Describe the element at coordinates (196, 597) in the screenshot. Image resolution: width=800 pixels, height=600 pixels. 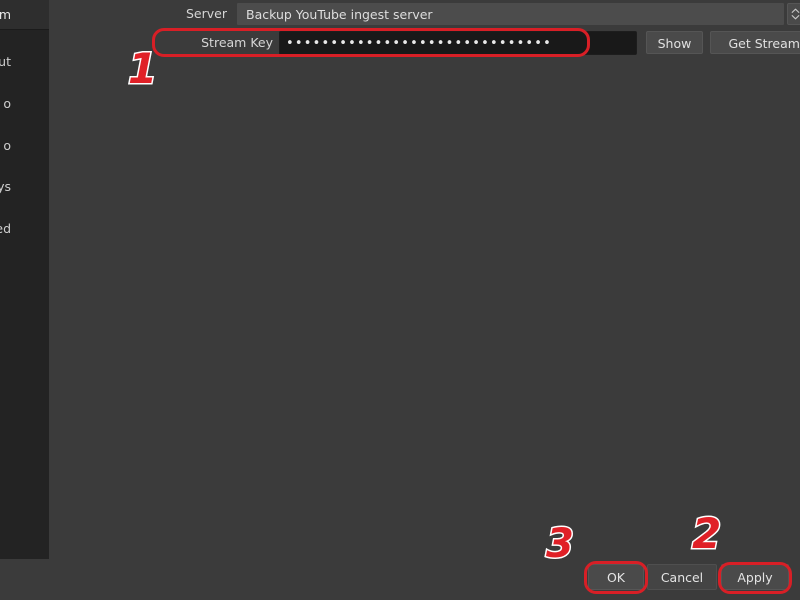
I see `clipped-bottom-text` at that location.